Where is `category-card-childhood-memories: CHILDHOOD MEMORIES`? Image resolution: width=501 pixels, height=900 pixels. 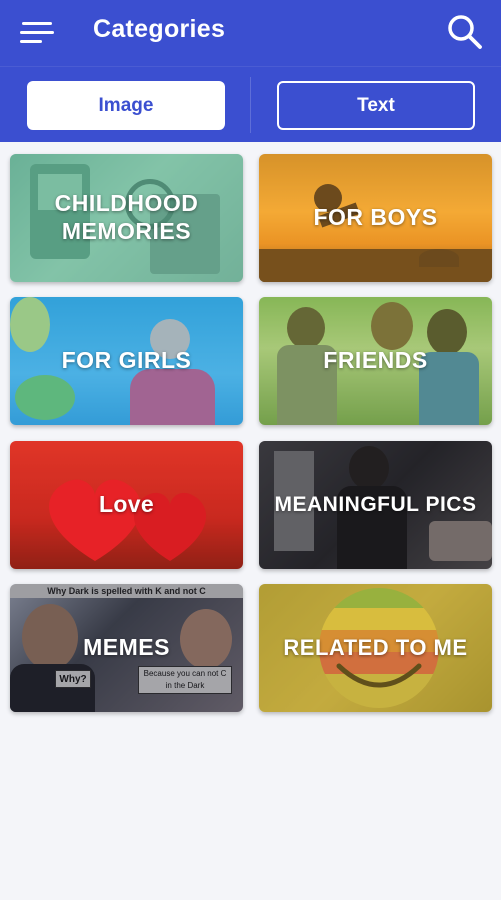 category-card-childhood-memories: CHILDHOOD MEMORIES is located at coordinates (126, 218).